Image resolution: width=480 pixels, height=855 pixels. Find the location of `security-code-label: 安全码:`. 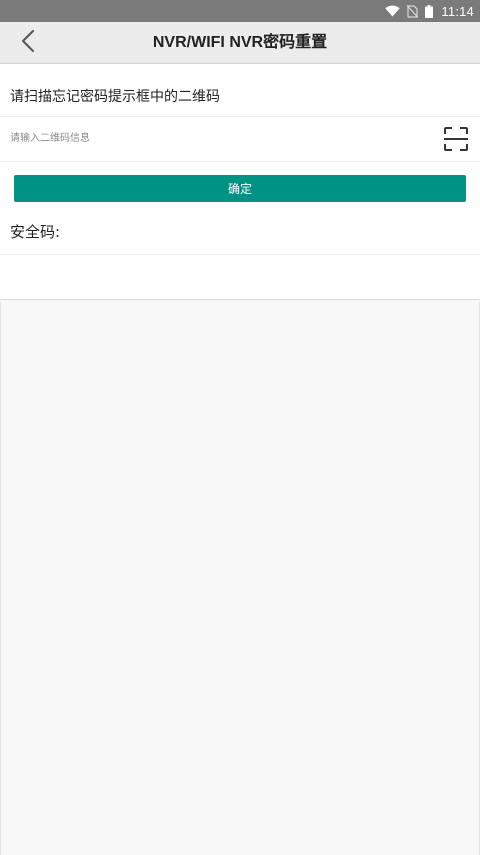

security-code-label: 安全码: is located at coordinates (240, 236).